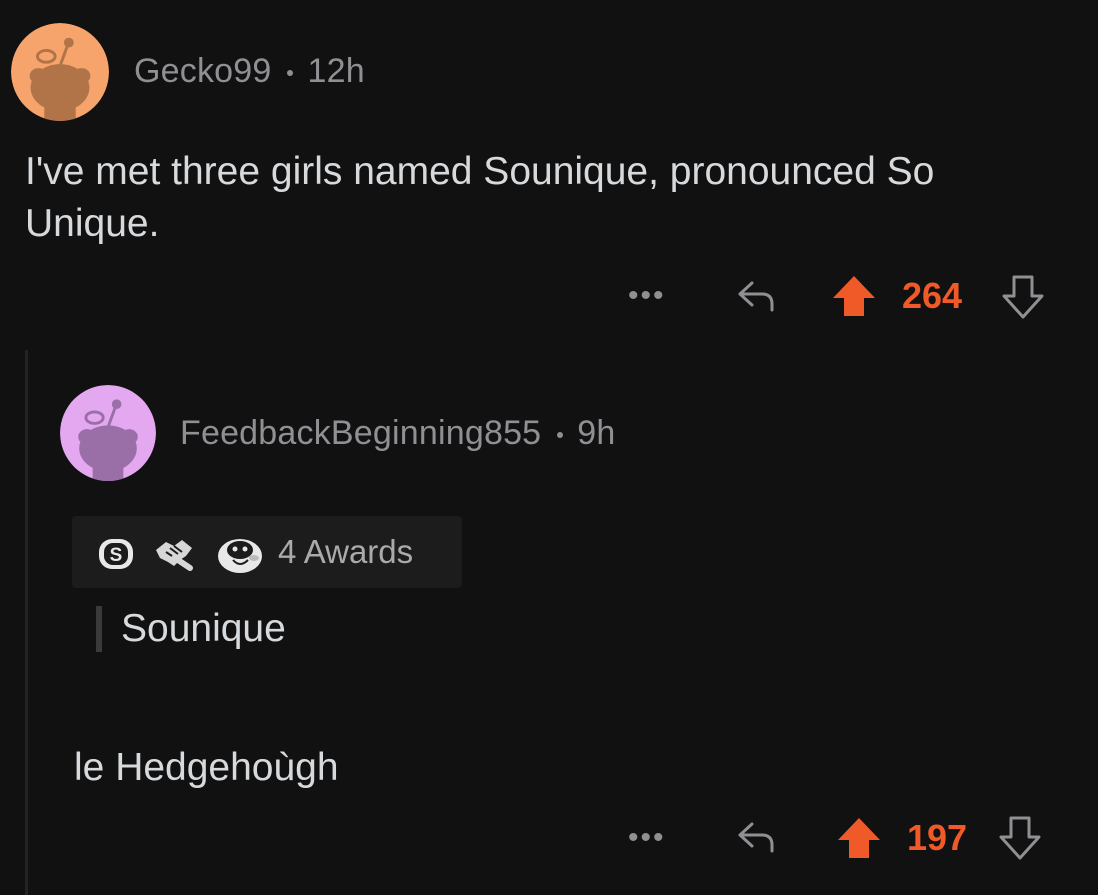 Image resolution: width=1098 pixels, height=895 pixels. I want to click on silver-coin-award-icon: S, so click(116, 554).